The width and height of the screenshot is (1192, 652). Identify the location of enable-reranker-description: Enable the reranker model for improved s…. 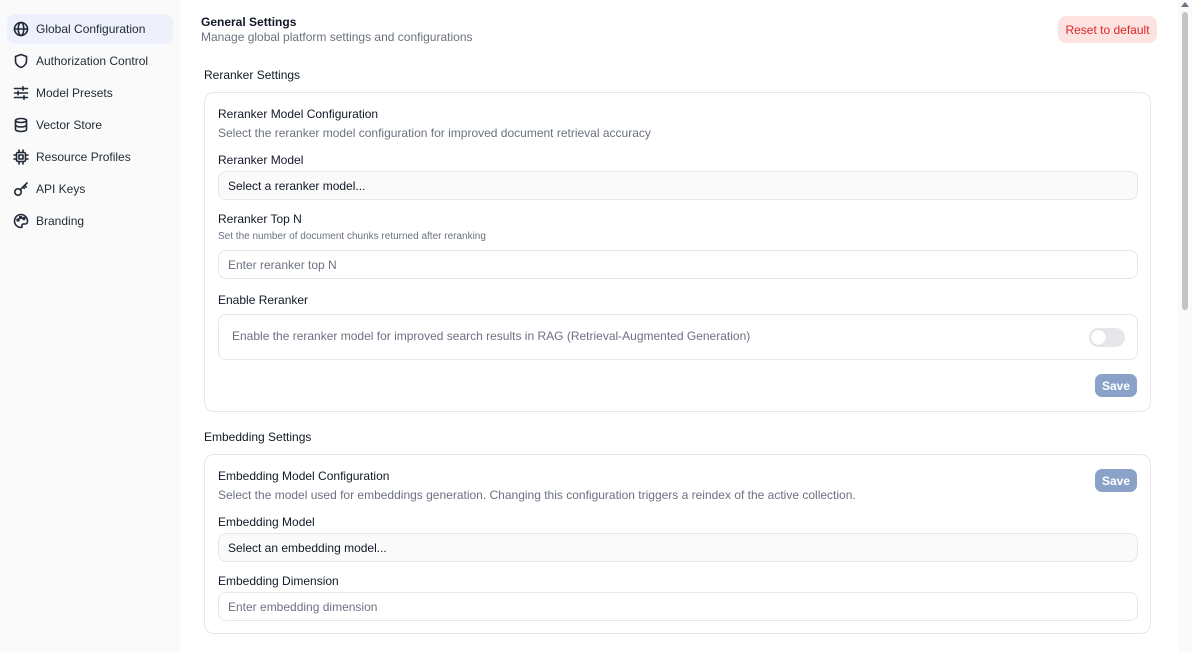
(491, 336).